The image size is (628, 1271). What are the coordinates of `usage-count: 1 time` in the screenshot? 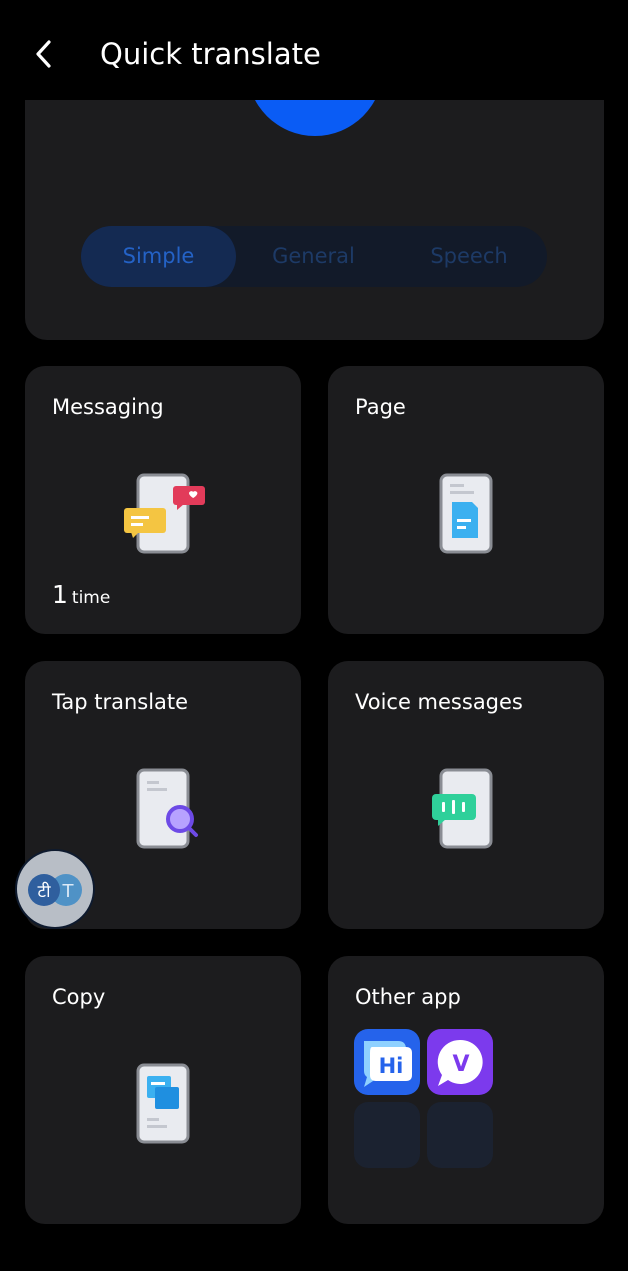 It's located at (81, 594).